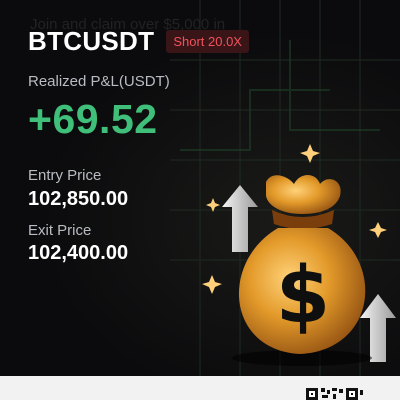 The height and width of the screenshot is (400, 400). What do you see at coordinates (303, 296) in the screenshot?
I see `dollar-sign: $` at bounding box center [303, 296].